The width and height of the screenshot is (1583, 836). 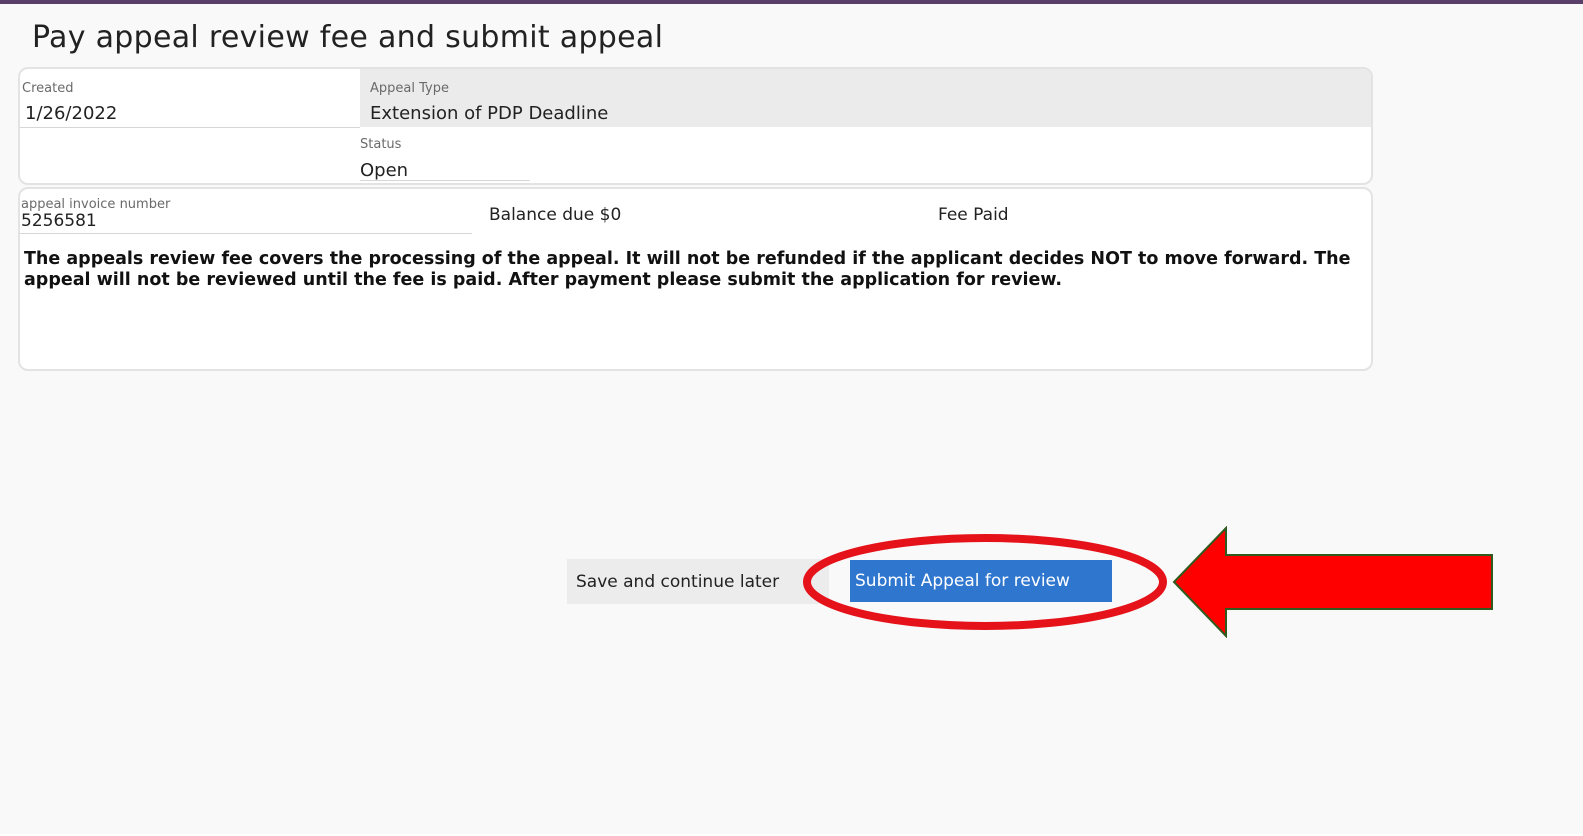 What do you see at coordinates (381, 144) in the screenshot?
I see `status-label: Status` at bounding box center [381, 144].